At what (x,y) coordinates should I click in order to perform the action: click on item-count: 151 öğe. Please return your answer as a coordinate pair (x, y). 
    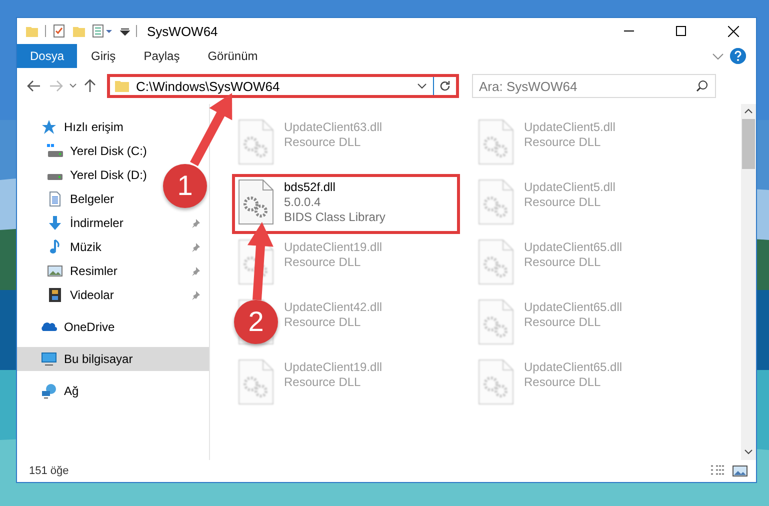
    Looking at the image, I should click on (49, 471).